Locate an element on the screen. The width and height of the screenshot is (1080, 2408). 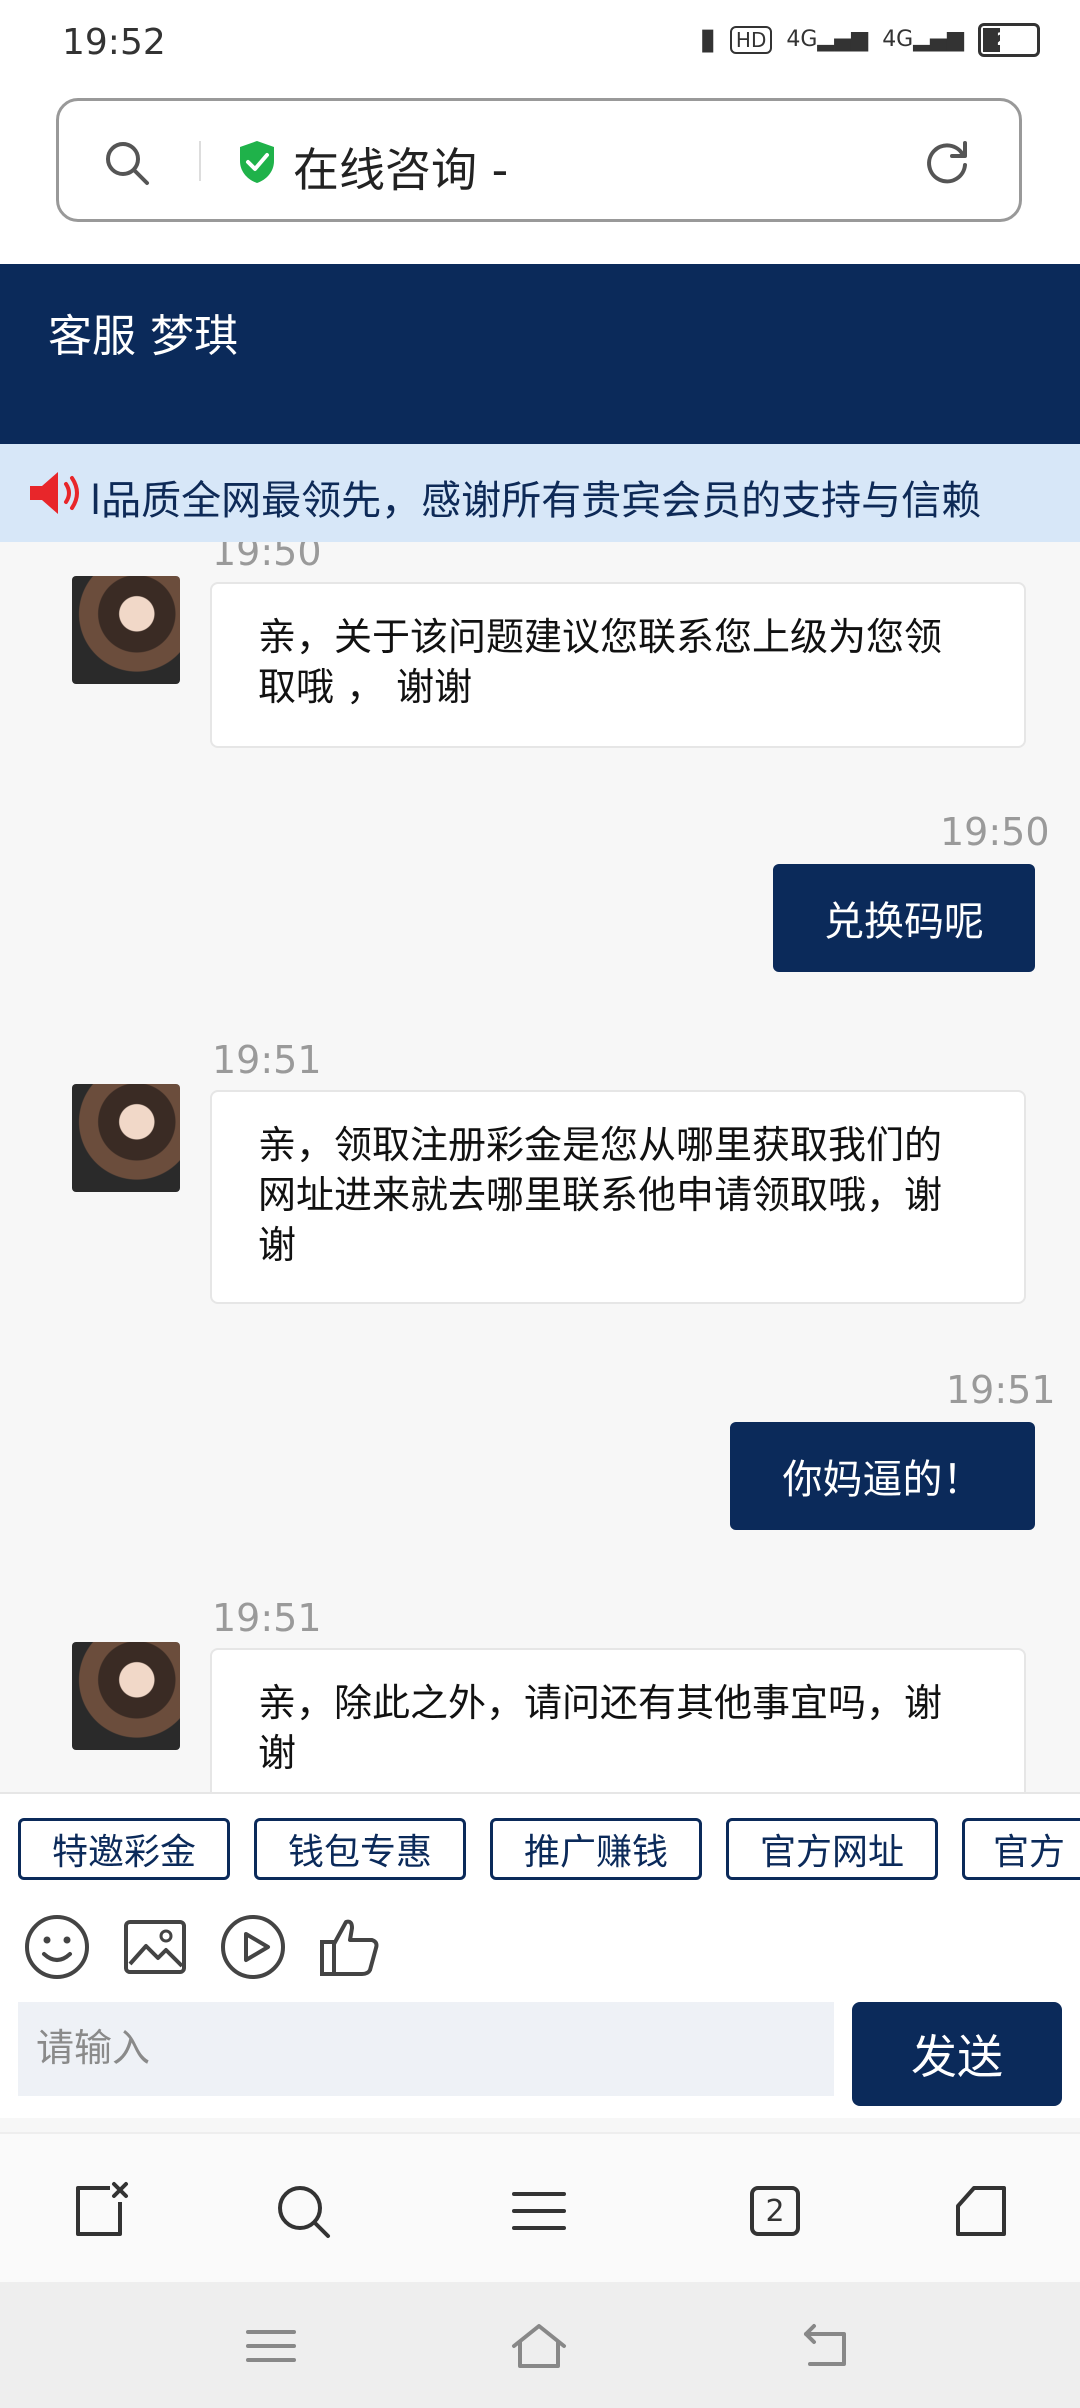
page-title: 在线咨询 - is located at coordinates (400, 167).